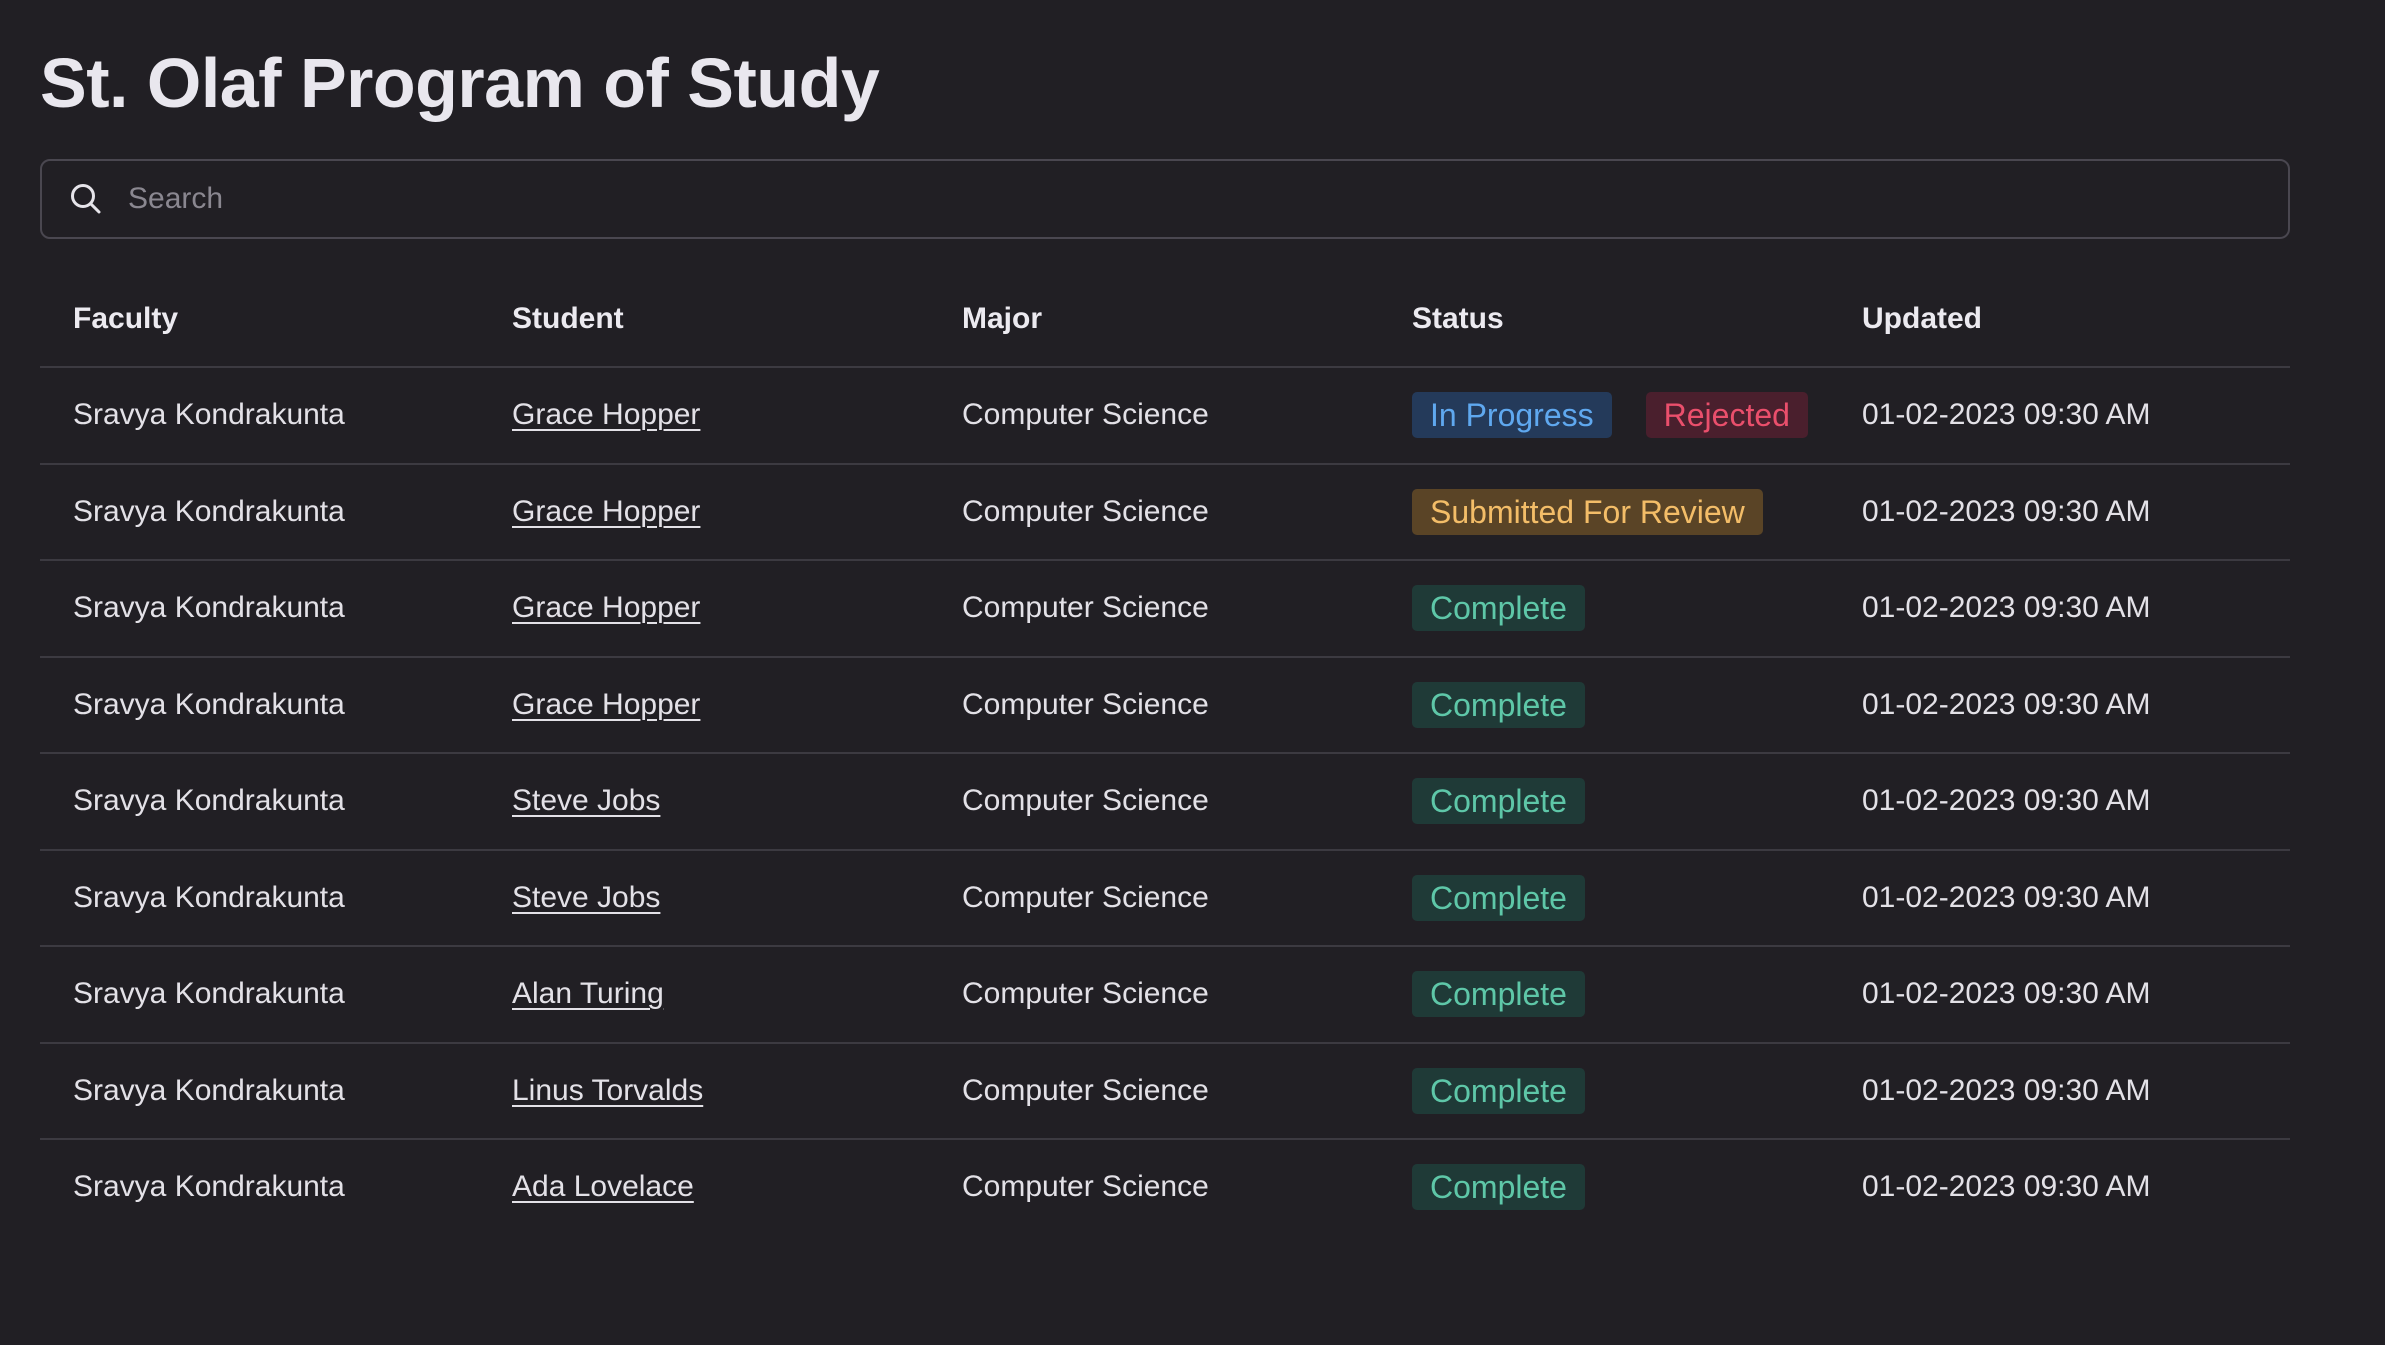 This screenshot has height=1345, width=2385. I want to click on student-cell: Ada Lovelace, so click(704, 1187).